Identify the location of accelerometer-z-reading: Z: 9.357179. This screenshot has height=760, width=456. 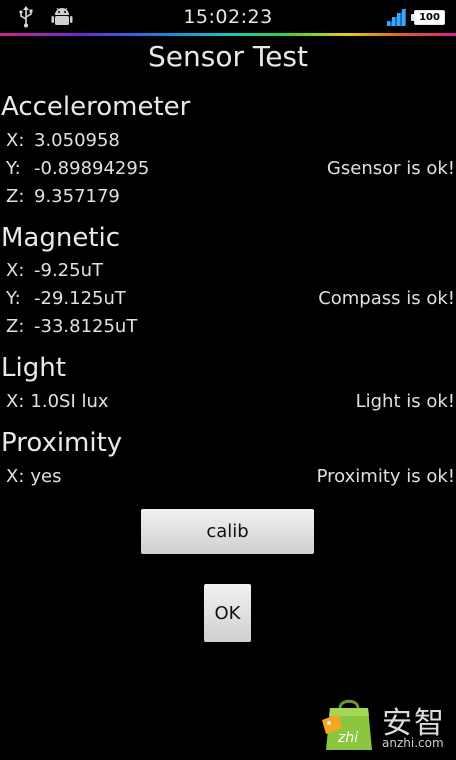
(63, 196).